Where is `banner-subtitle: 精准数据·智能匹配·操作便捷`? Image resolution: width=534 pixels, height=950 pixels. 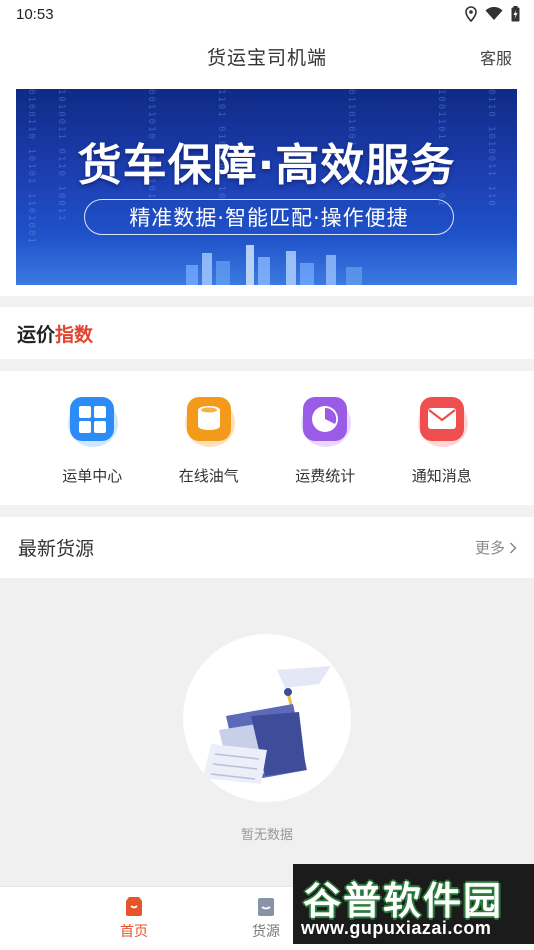 banner-subtitle: 精准数据·智能匹配·操作便捷 is located at coordinates (269, 218).